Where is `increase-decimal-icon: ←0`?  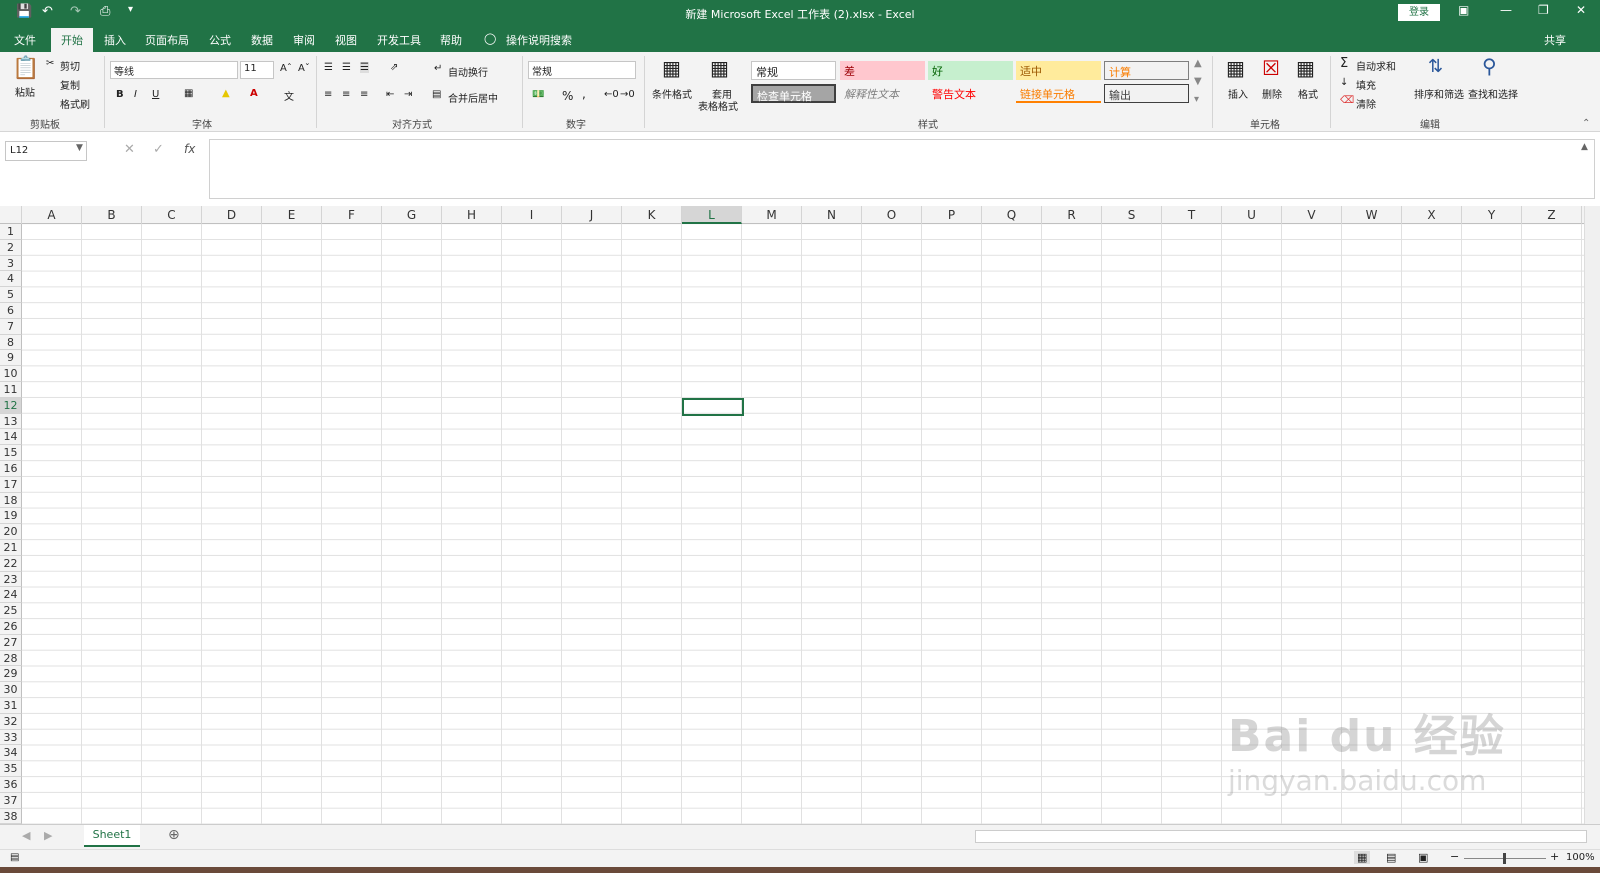 increase-decimal-icon: ←0 is located at coordinates (611, 94).